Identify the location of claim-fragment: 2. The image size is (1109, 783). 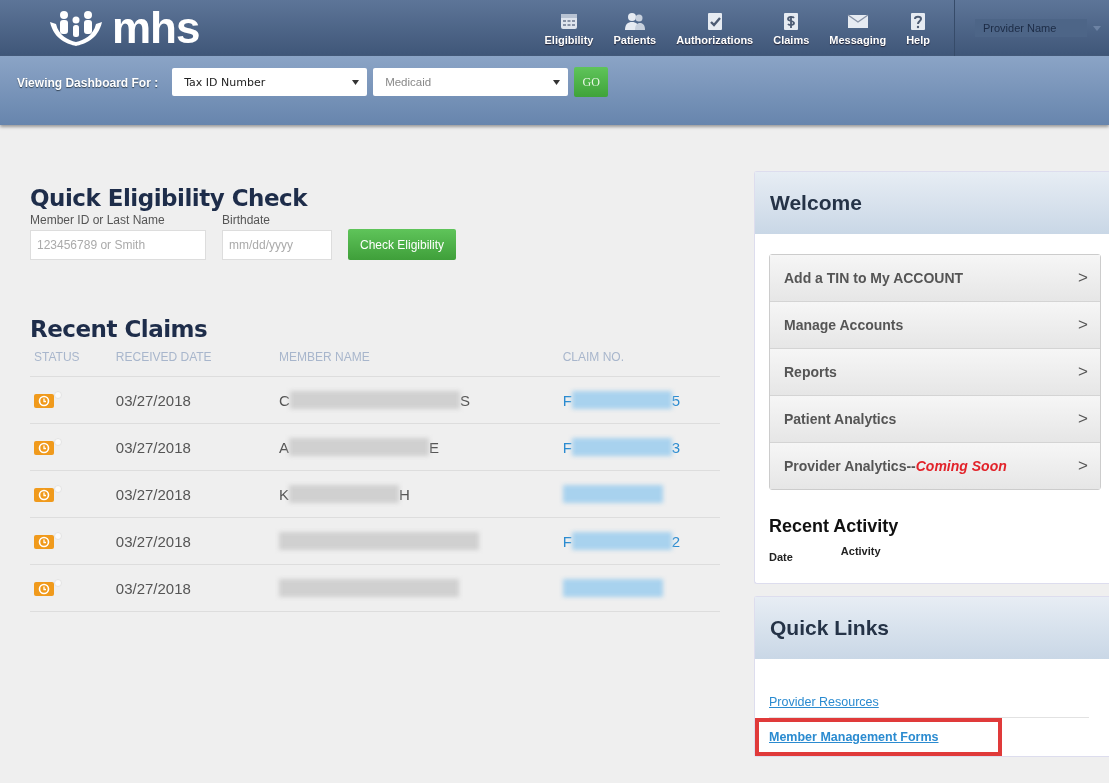
(676, 541).